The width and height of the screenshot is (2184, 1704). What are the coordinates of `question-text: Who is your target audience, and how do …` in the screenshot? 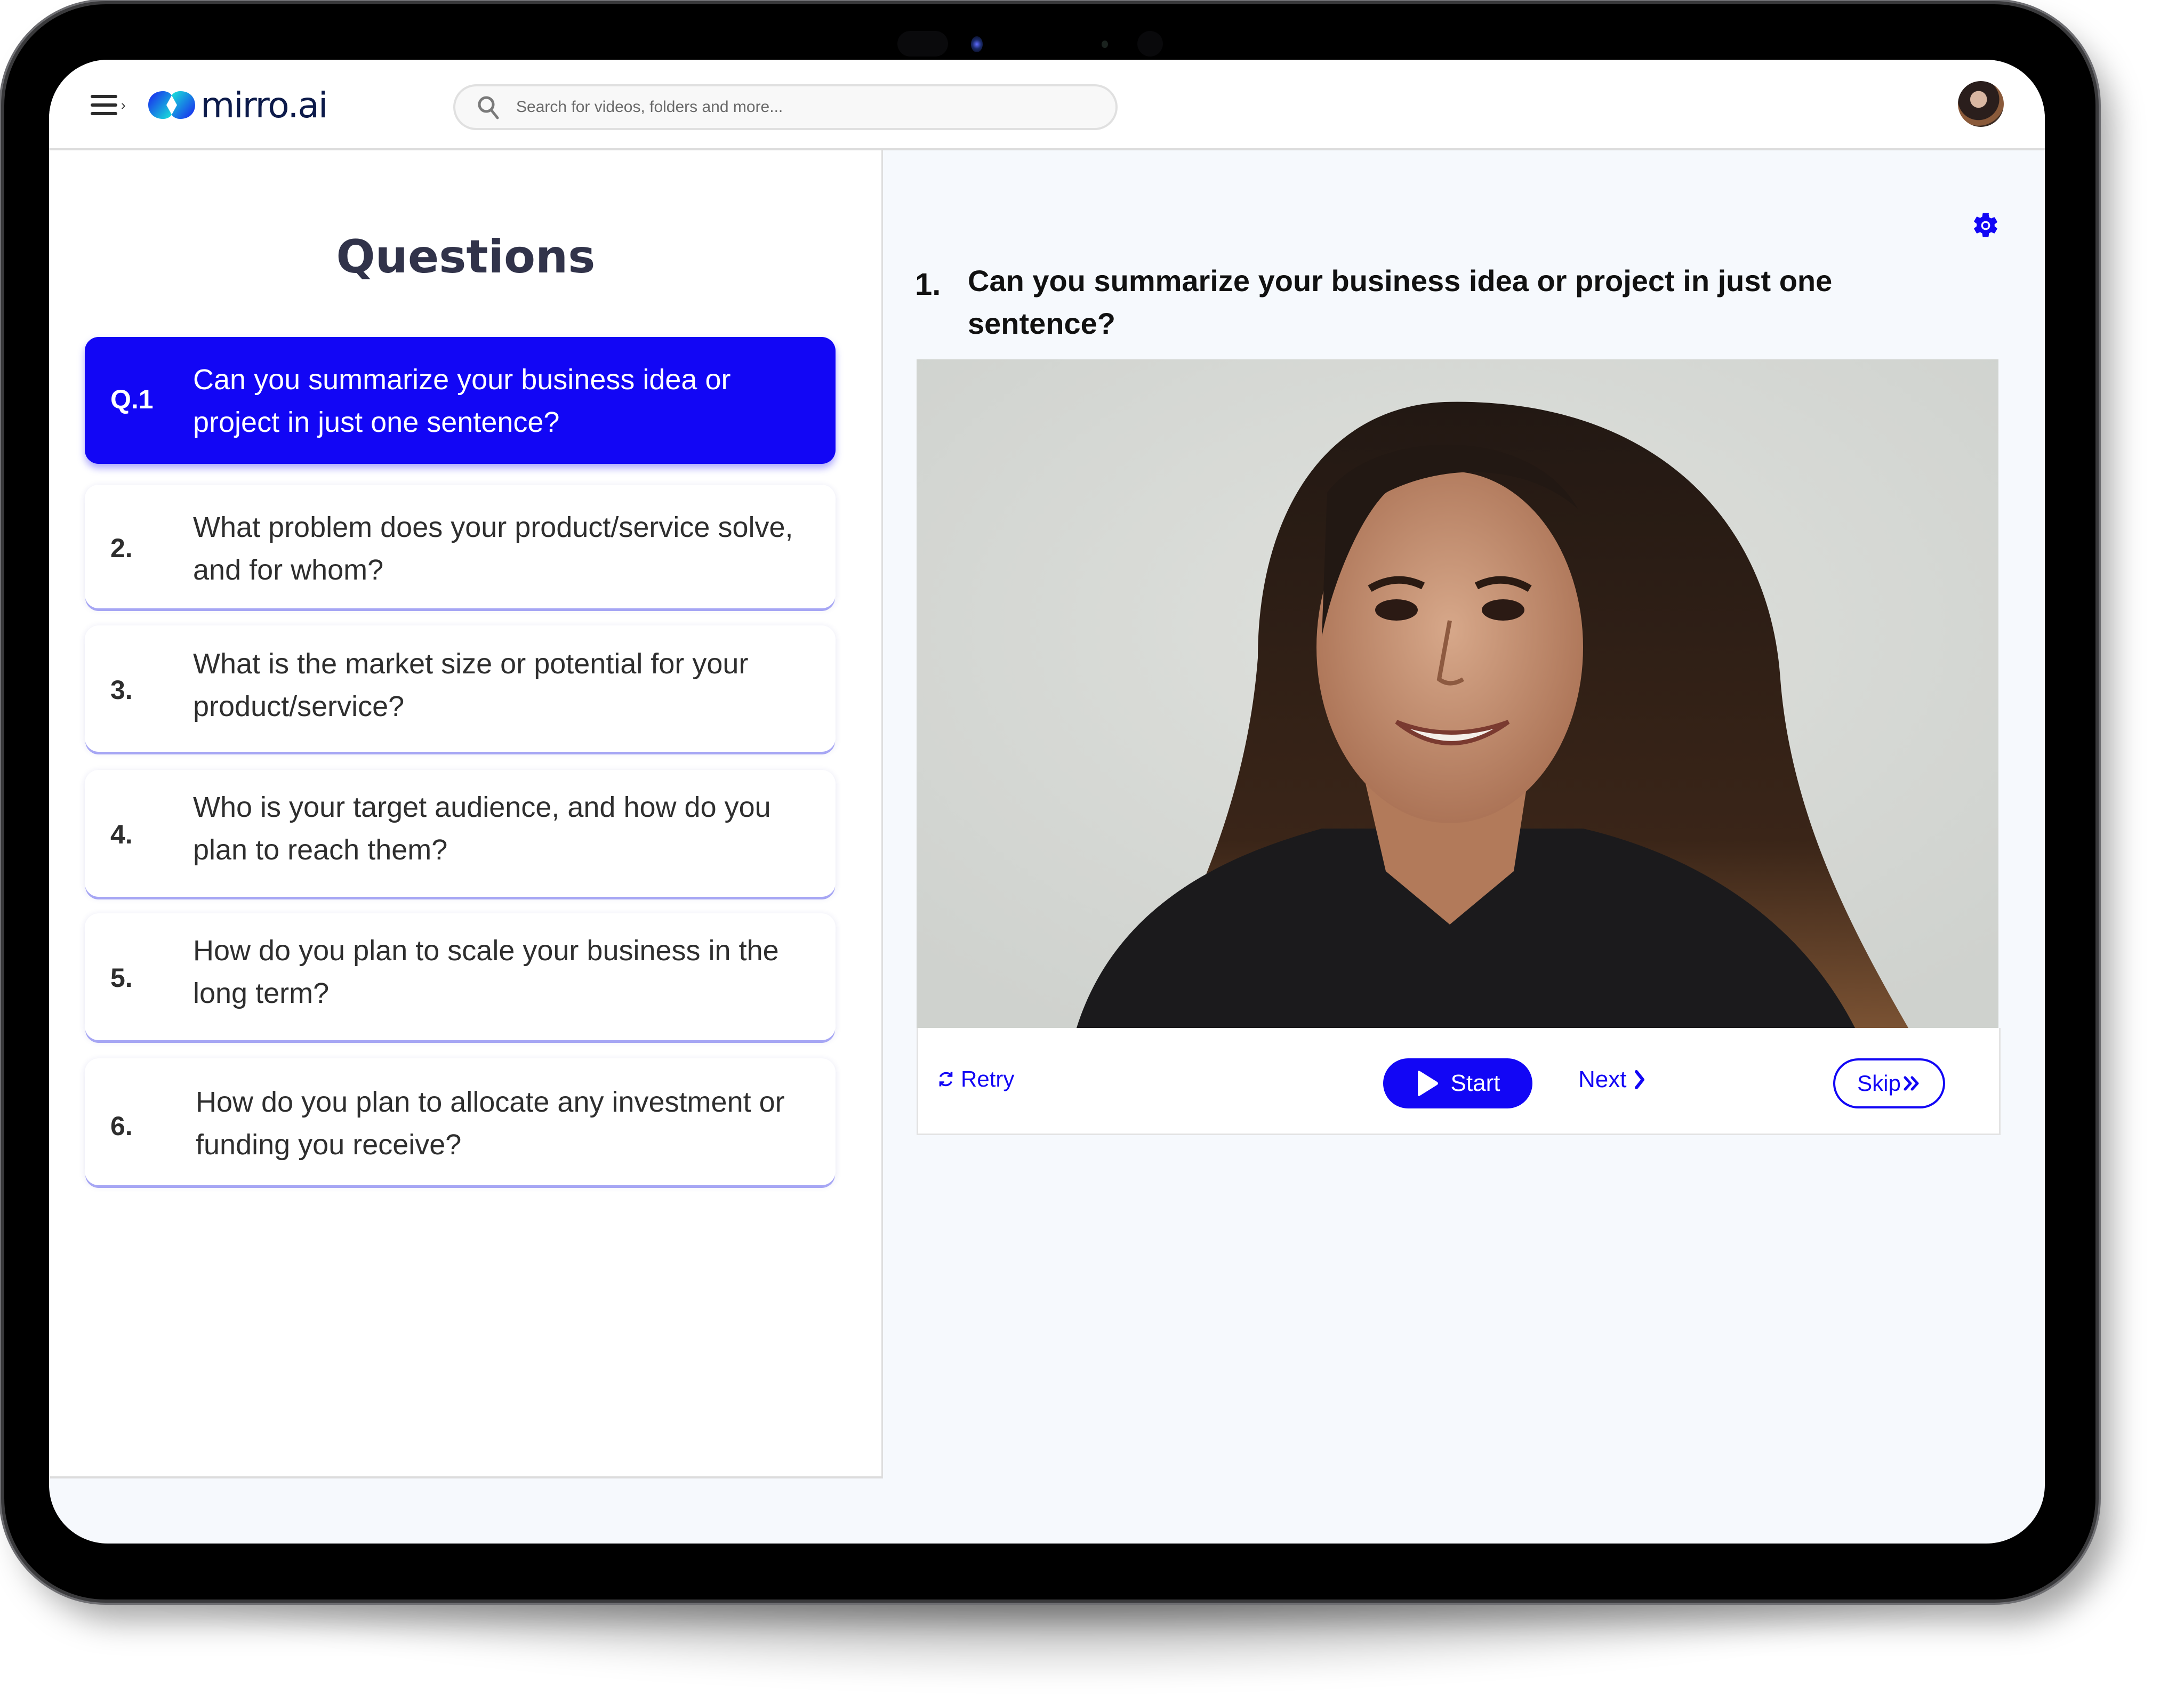 It's located at (482, 829).